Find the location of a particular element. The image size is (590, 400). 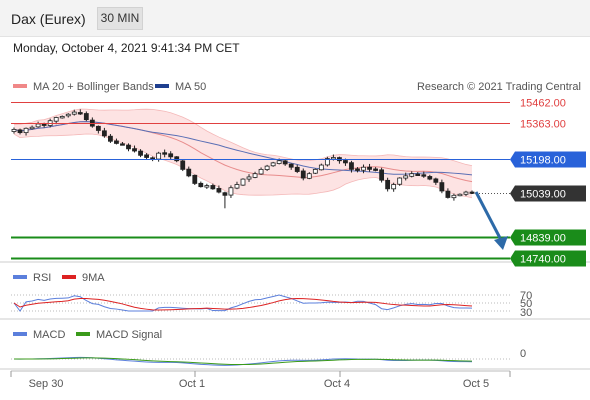

rsi-30-label: 30 is located at coordinates (526, 313).